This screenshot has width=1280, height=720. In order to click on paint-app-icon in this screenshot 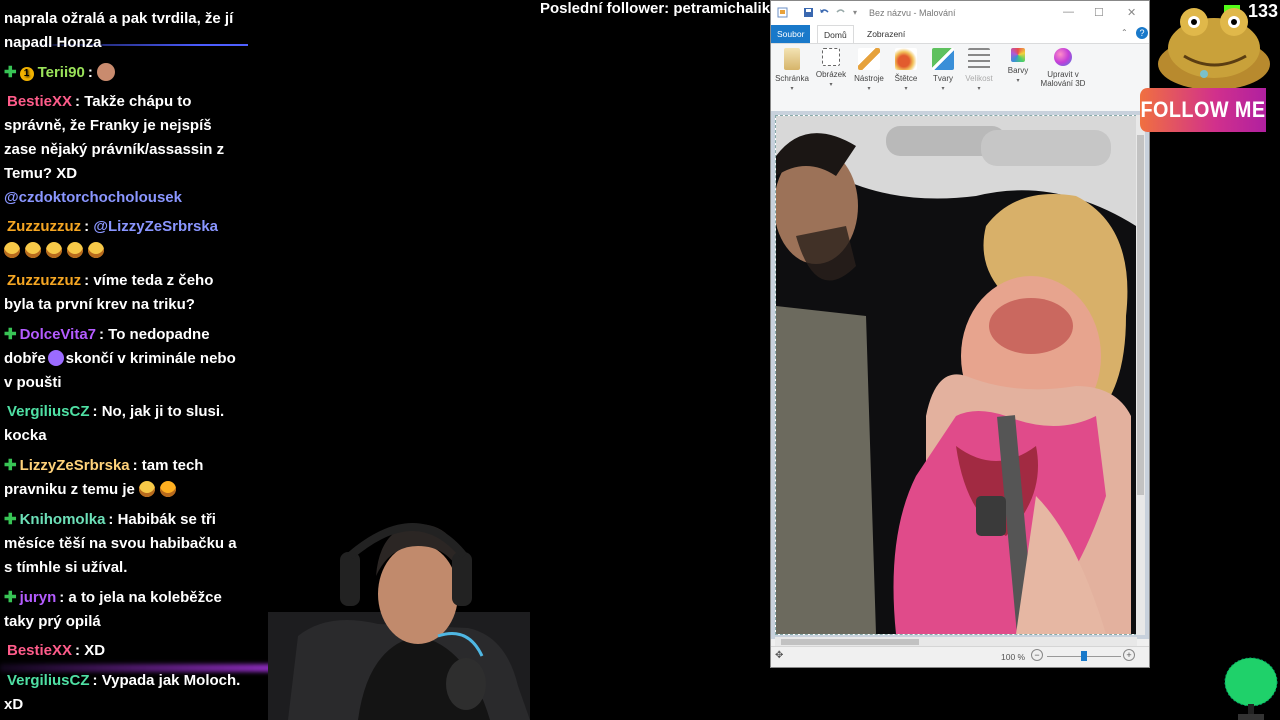, I will do `click(782, 12)`.